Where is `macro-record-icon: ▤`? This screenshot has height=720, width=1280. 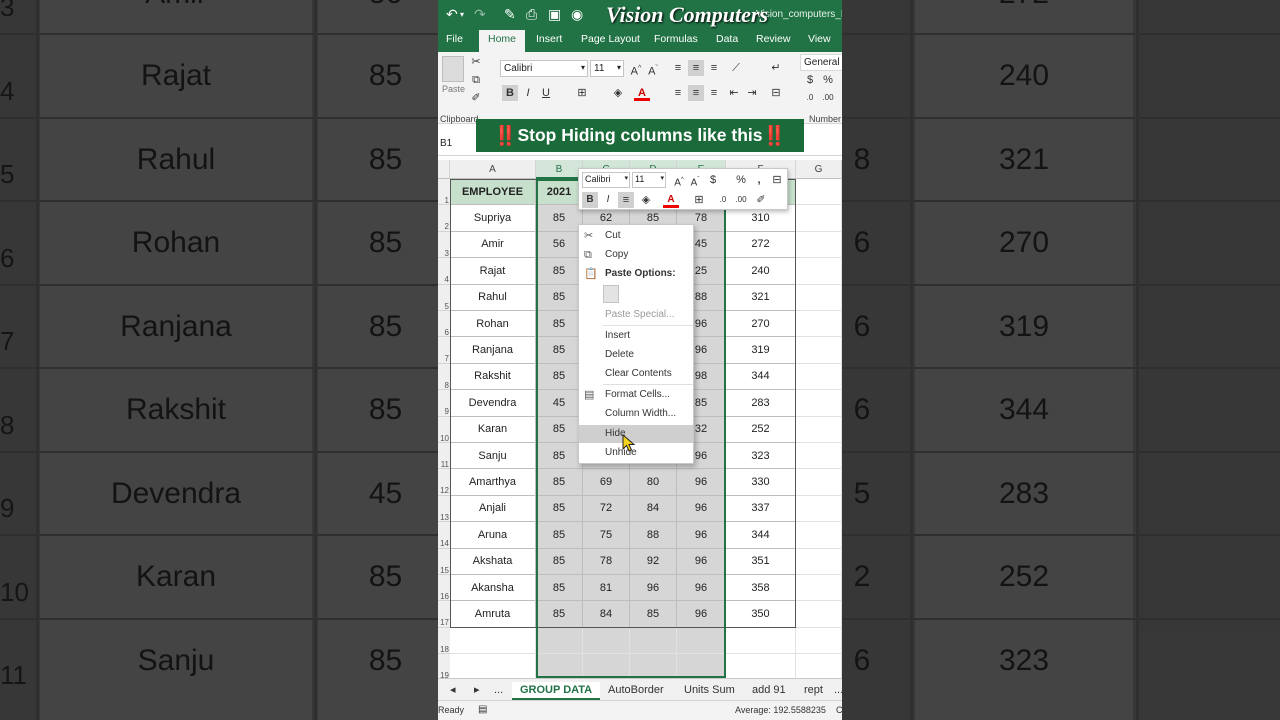
macro-record-icon: ▤ is located at coordinates (482, 709).